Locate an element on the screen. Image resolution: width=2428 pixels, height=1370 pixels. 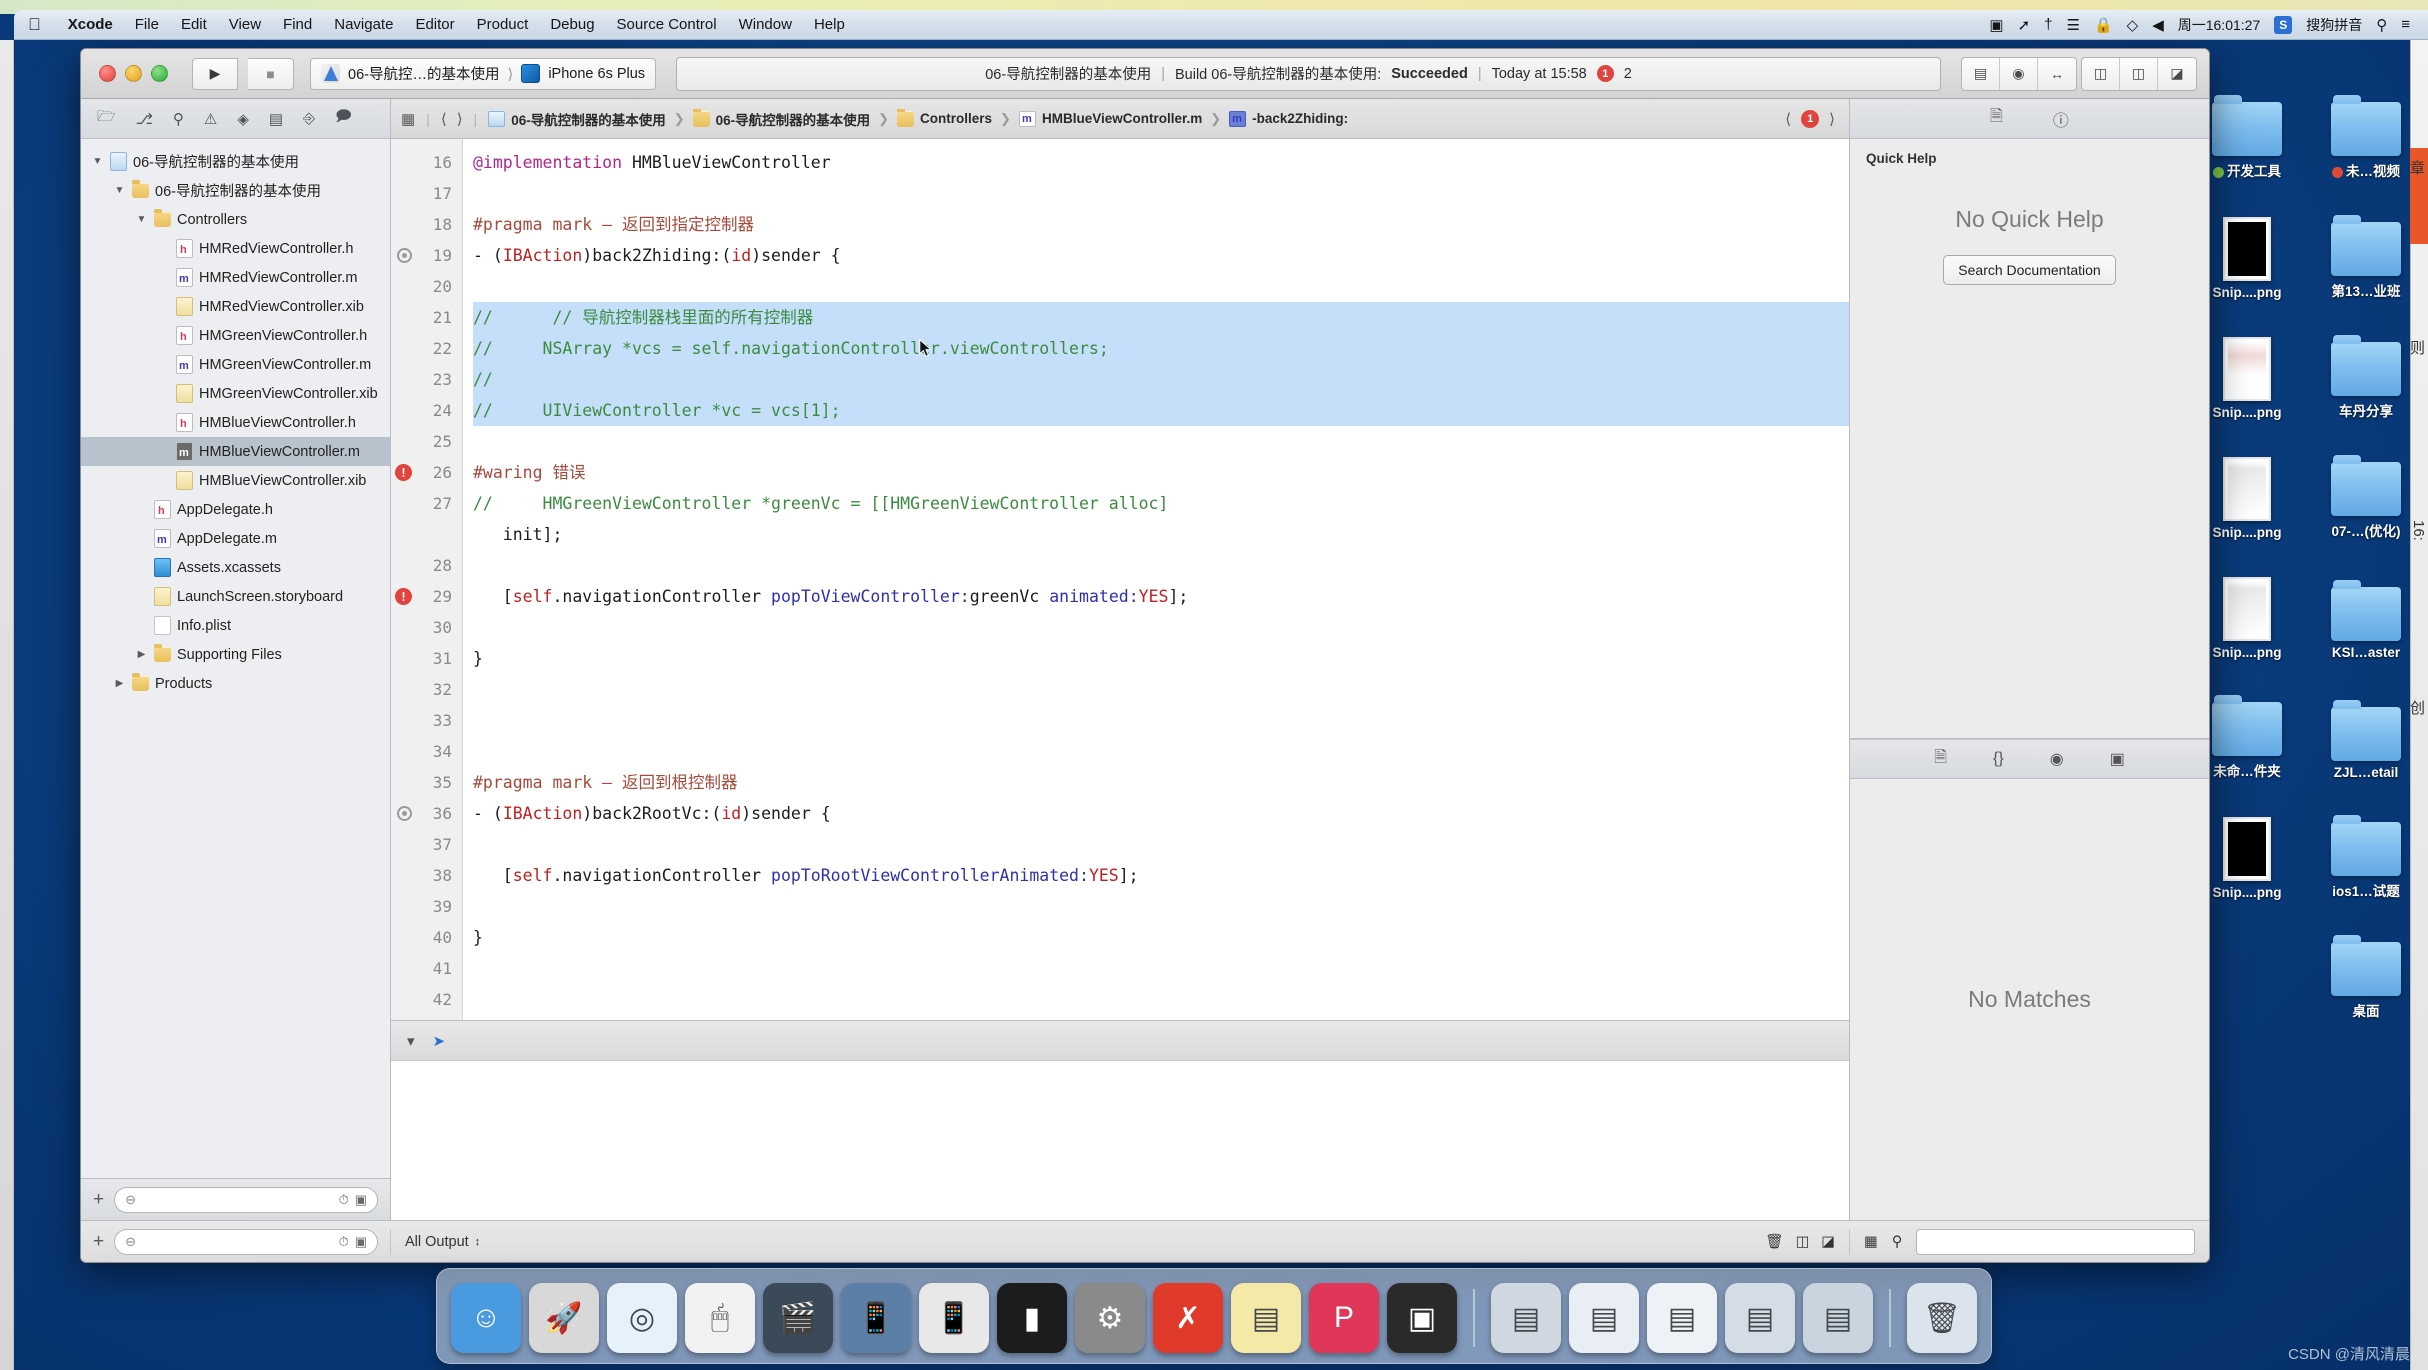
code-line: - (IBAction)back2RootVc:(id)sender { is located at coordinates (1161, 813).